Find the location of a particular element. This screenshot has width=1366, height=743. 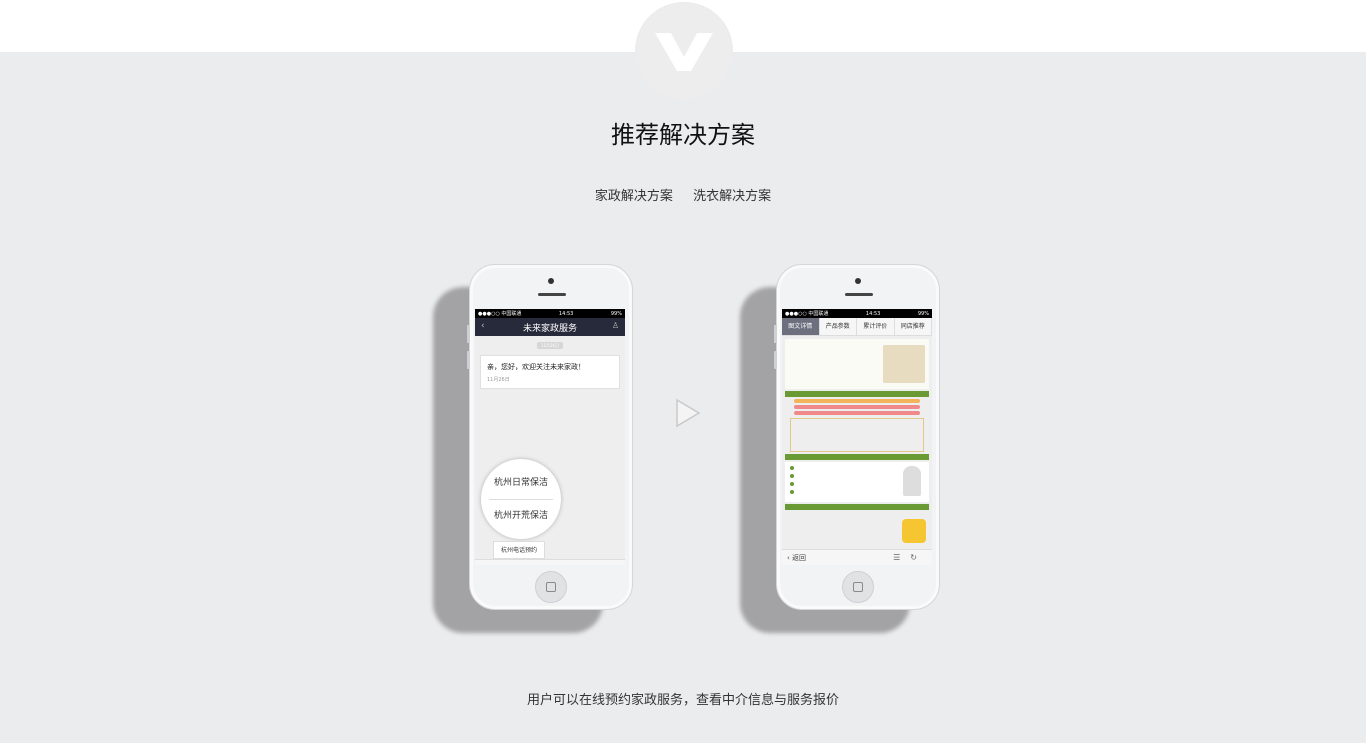

nav-title: 未来家政服务 is located at coordinates (549, 328).